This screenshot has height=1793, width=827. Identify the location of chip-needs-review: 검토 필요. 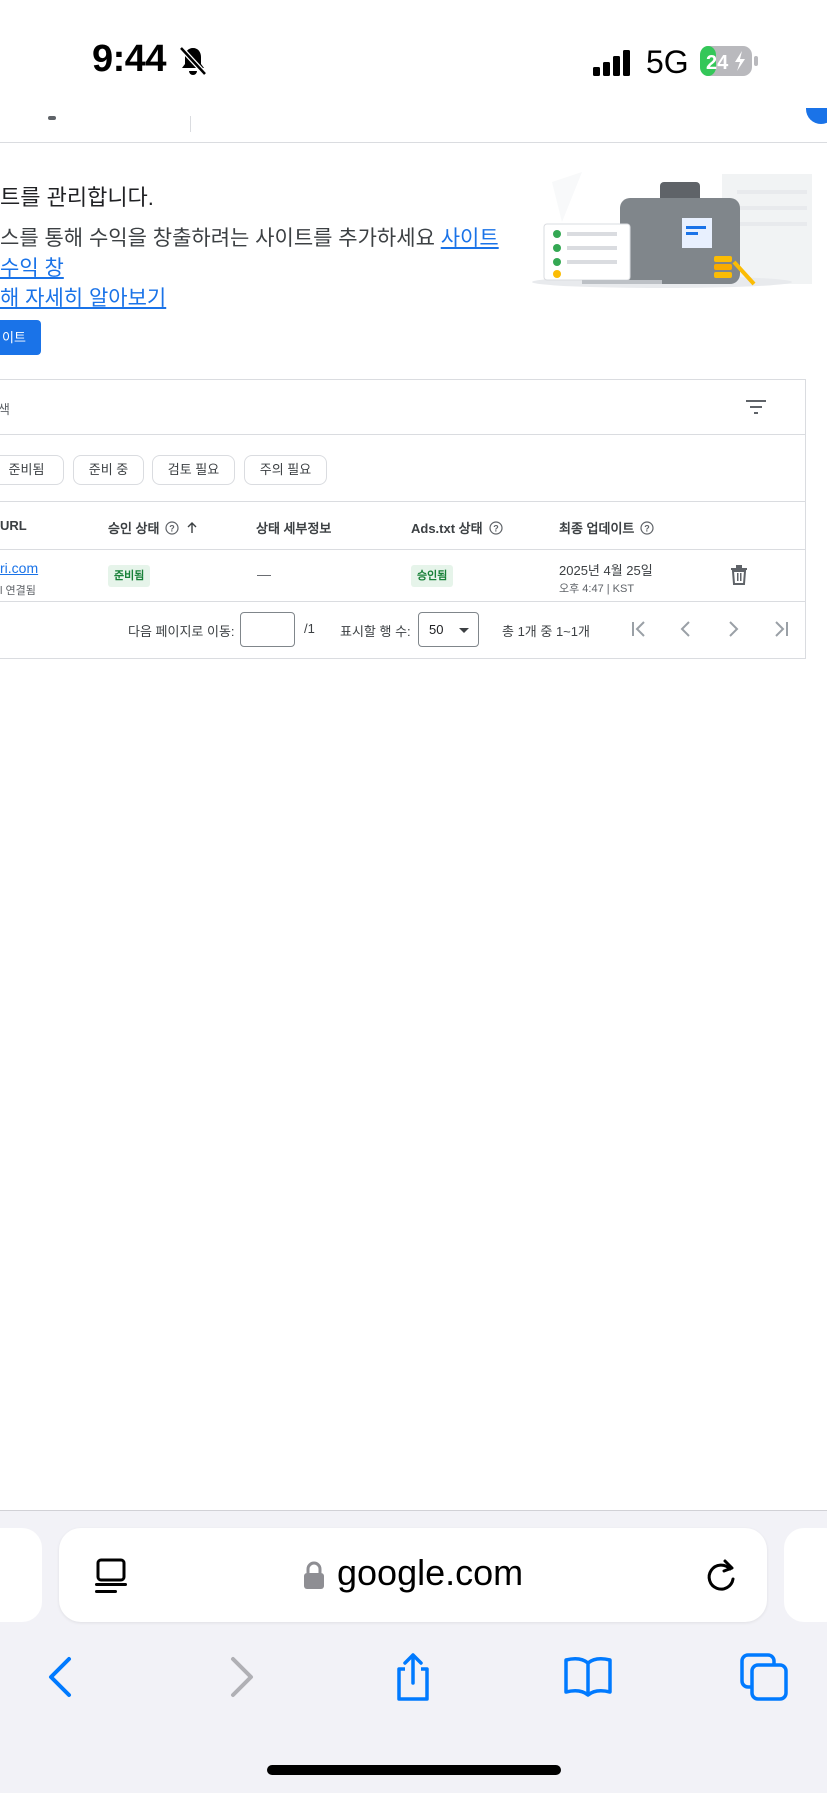
(193, 470).